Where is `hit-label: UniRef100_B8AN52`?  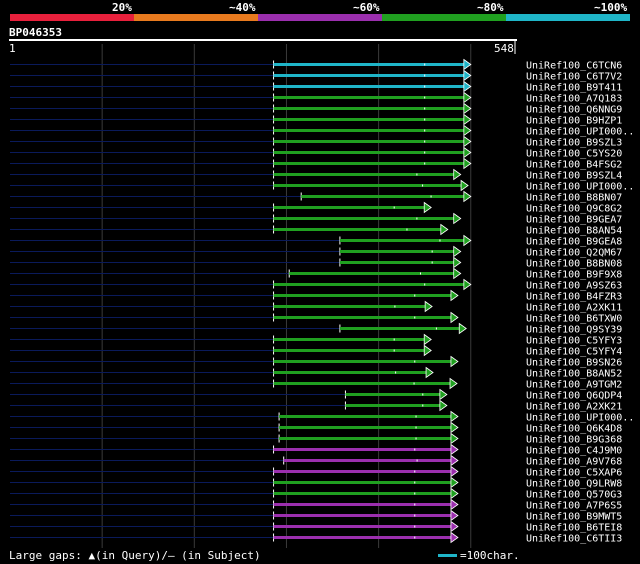
hit-label: UniRef100_B8AN52 is located at coordinates (574, 374).